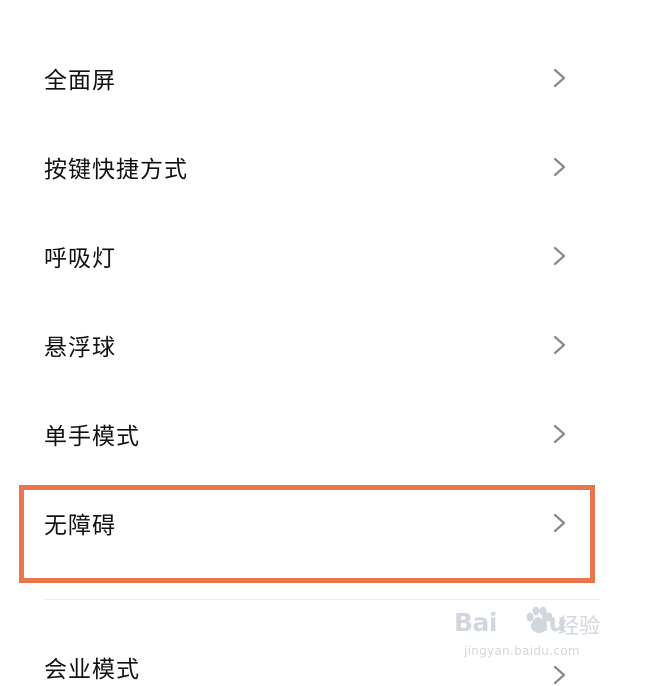  What do you see at coordinates (116, 169) in the screenshot?
I see `settings-item-label: 按键快捷方式` at bounding box center [116, 169].